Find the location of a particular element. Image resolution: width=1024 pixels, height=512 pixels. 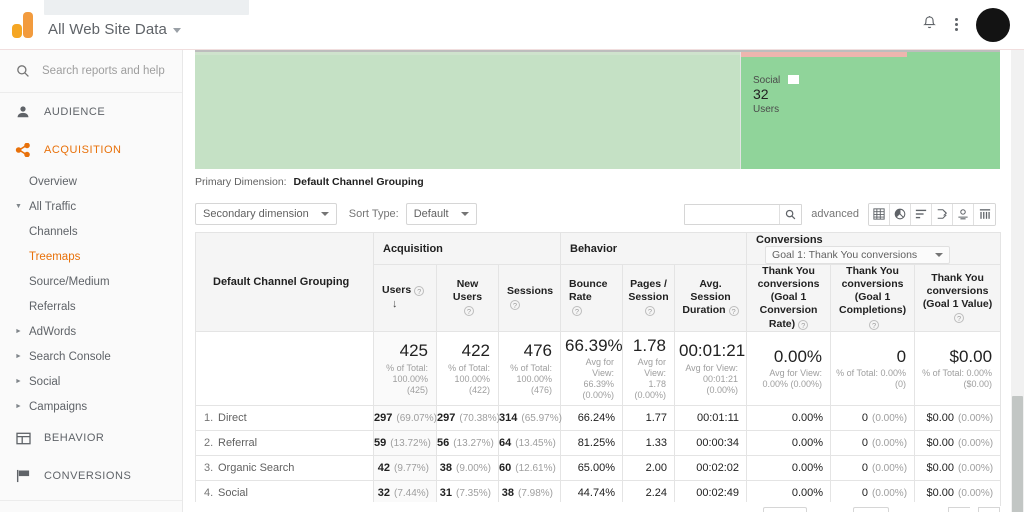

comparison-view-icon is located at coordinates (942, 214).